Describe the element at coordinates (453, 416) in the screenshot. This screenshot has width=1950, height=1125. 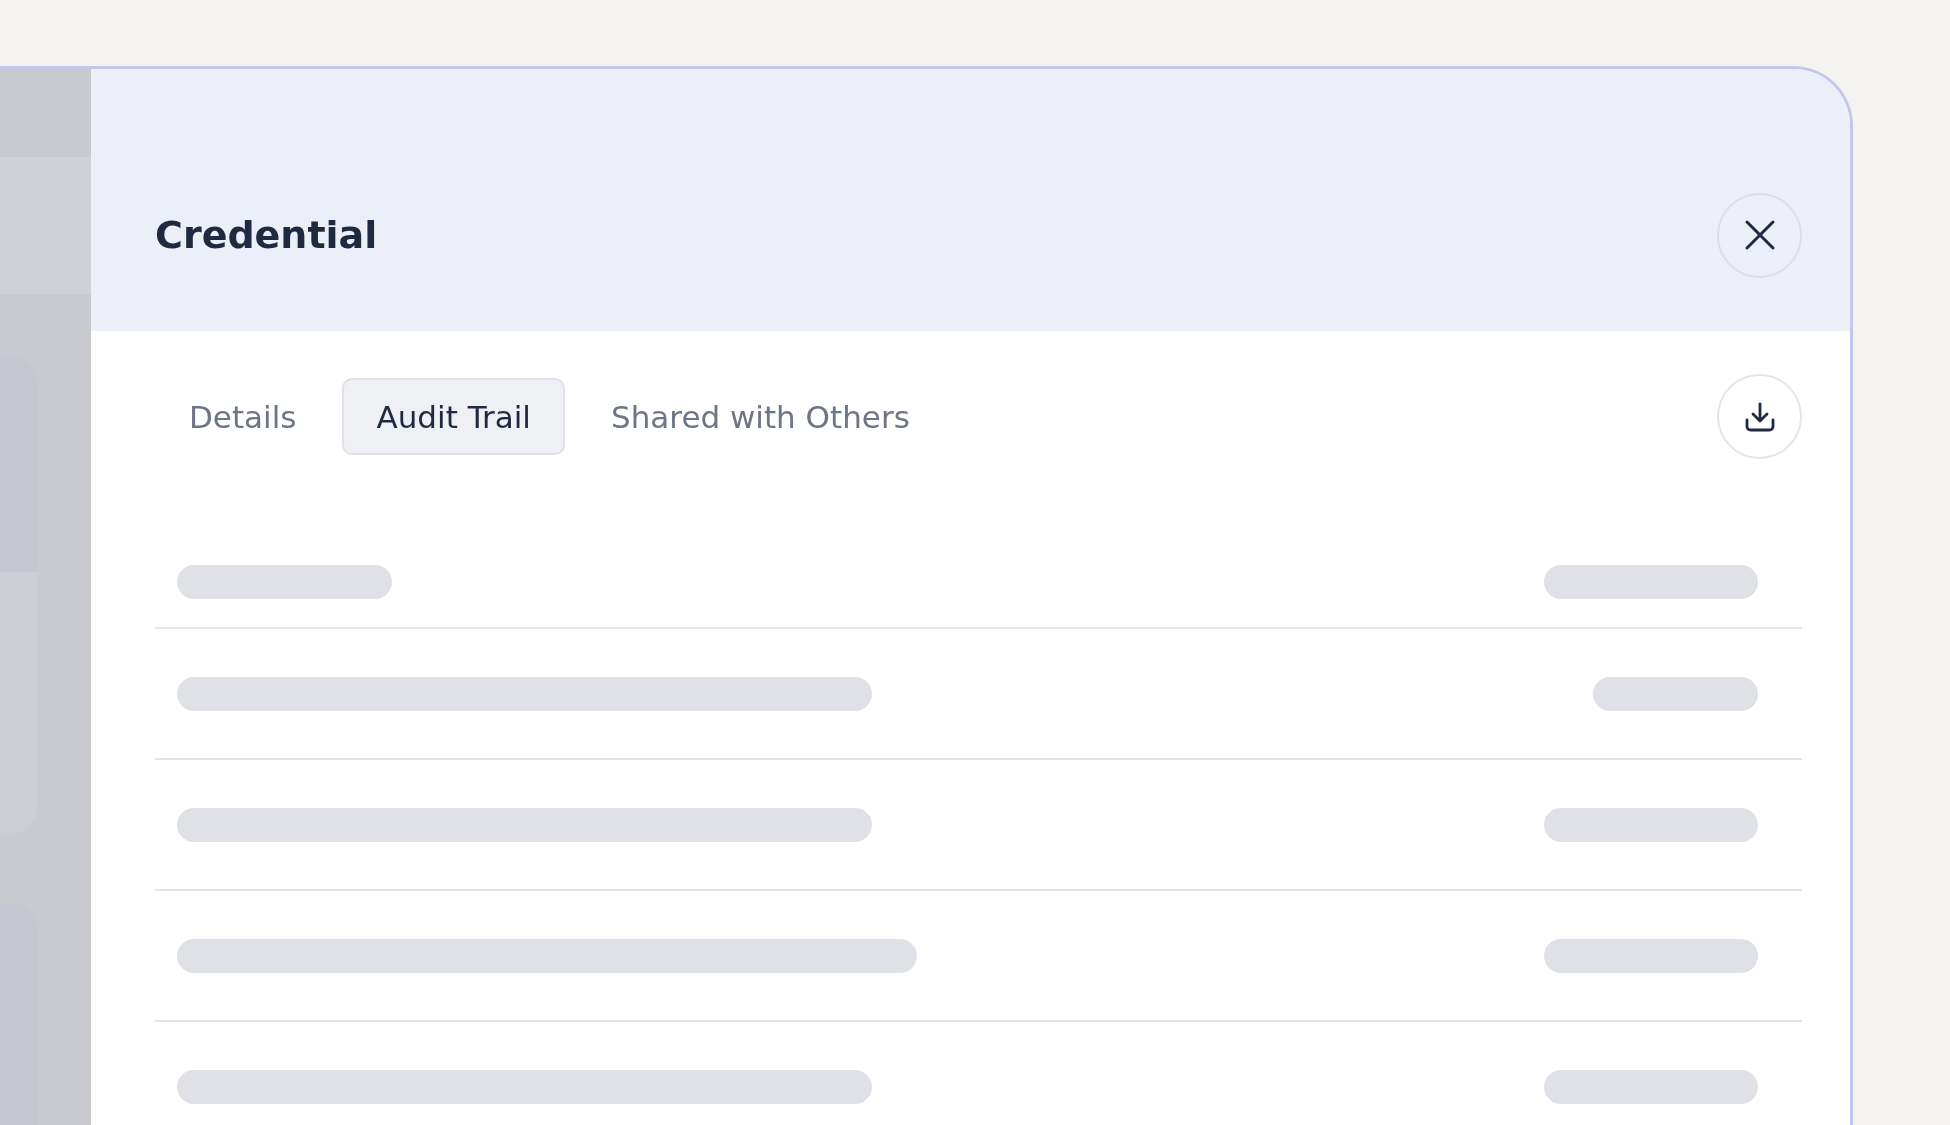
I see `tab: Audit Trail` at that location.